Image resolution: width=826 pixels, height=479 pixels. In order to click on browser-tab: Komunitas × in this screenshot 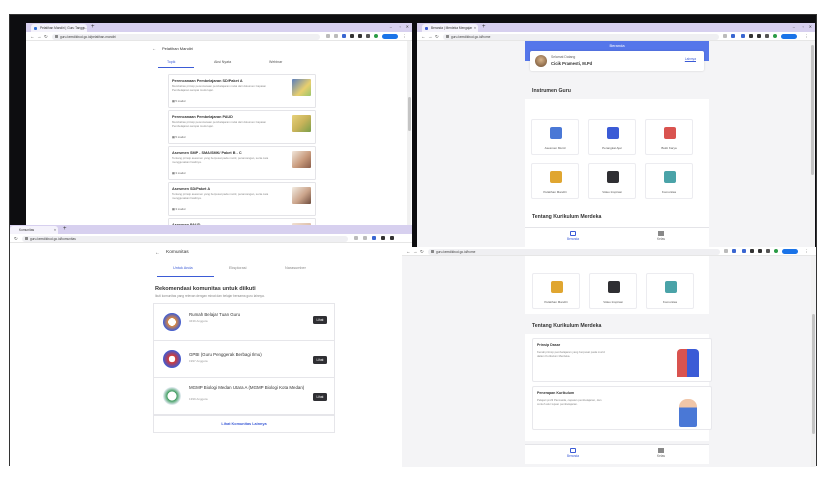, I will do `click(34, 230)`.